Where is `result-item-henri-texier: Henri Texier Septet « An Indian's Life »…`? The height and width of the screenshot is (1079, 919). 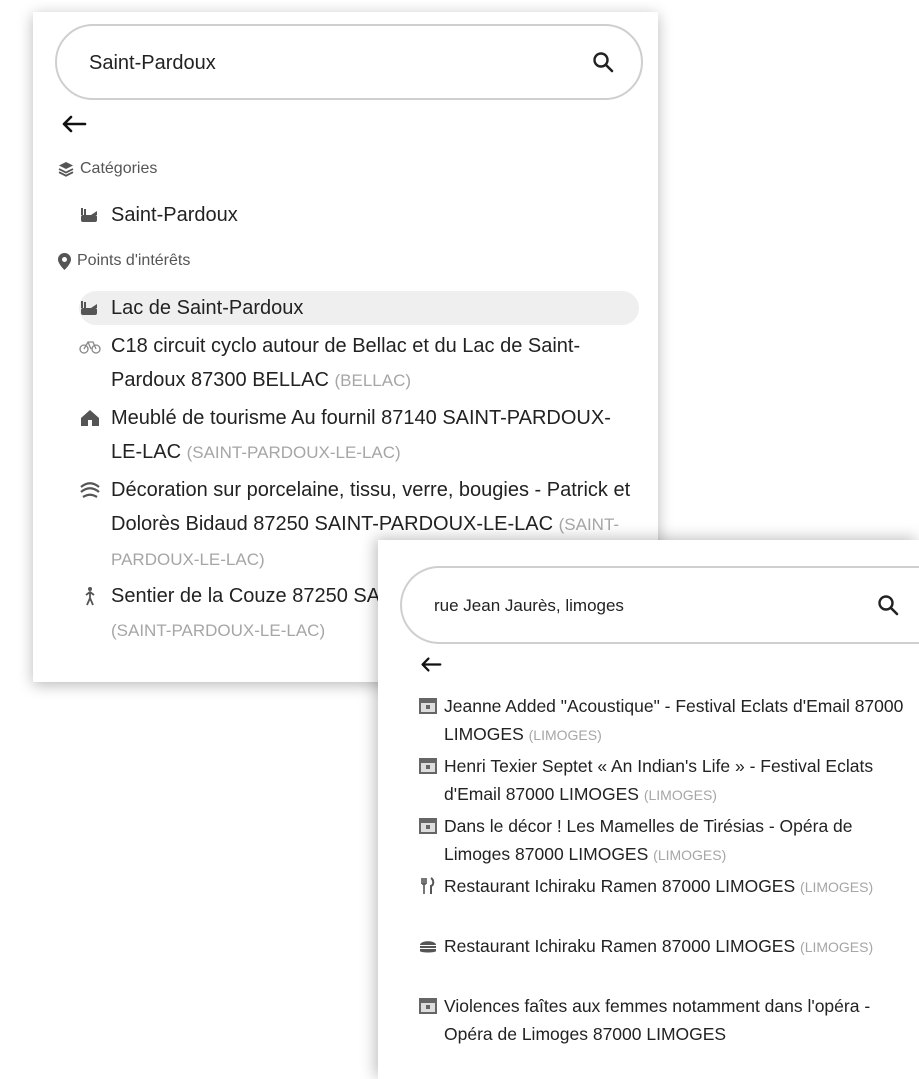
result-item-henri-texier: Henri Texier Septet « An Indian's Life »… is located at coordinates (668, 780).